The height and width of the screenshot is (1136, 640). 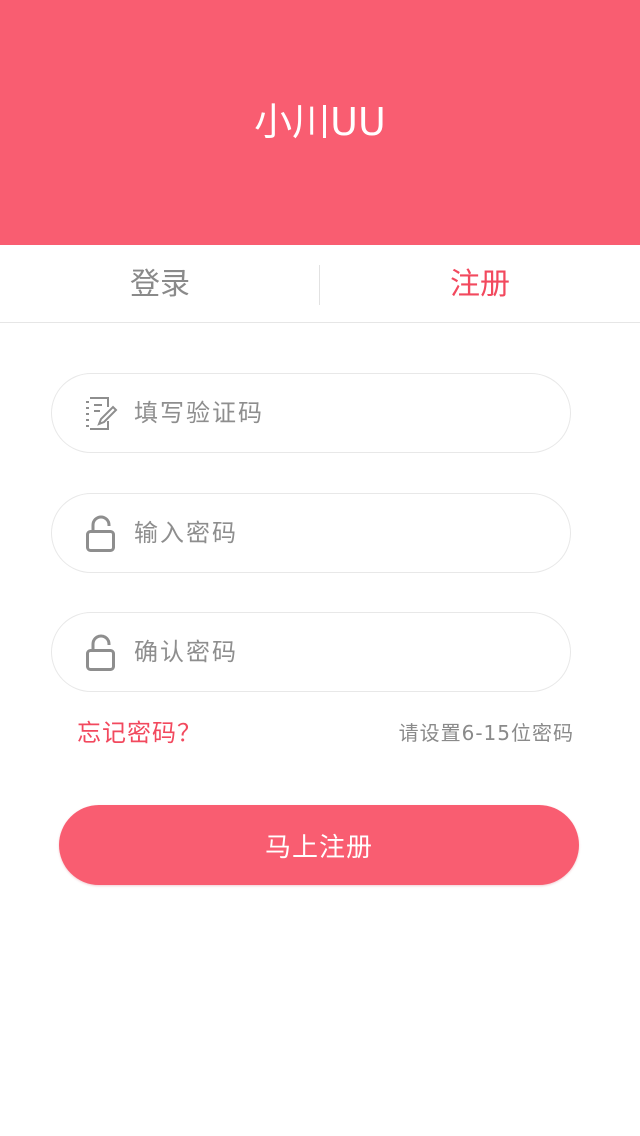 What do you see at coordinates (139, 733) in the screenshot?
I see `forgot-password-link: 忘记密码？` at bounding box center [139, 733].